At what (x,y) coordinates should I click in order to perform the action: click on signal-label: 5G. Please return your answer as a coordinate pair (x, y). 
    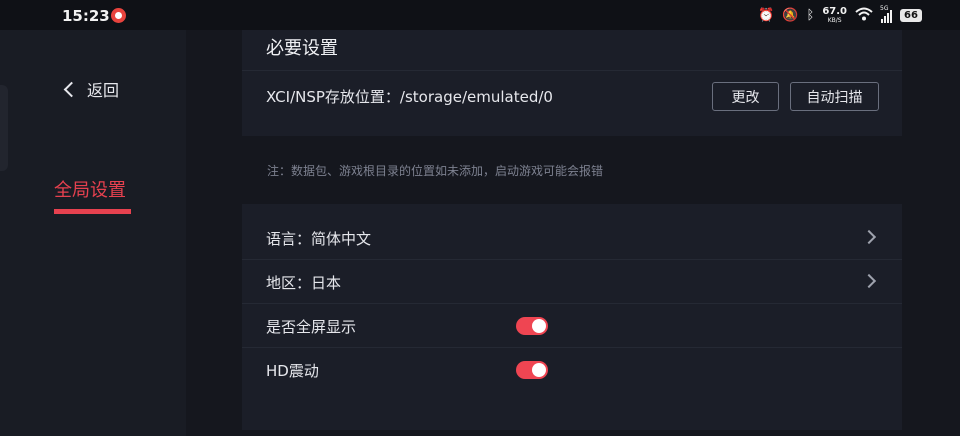
    Looking at the image, I should click on (884, 8).